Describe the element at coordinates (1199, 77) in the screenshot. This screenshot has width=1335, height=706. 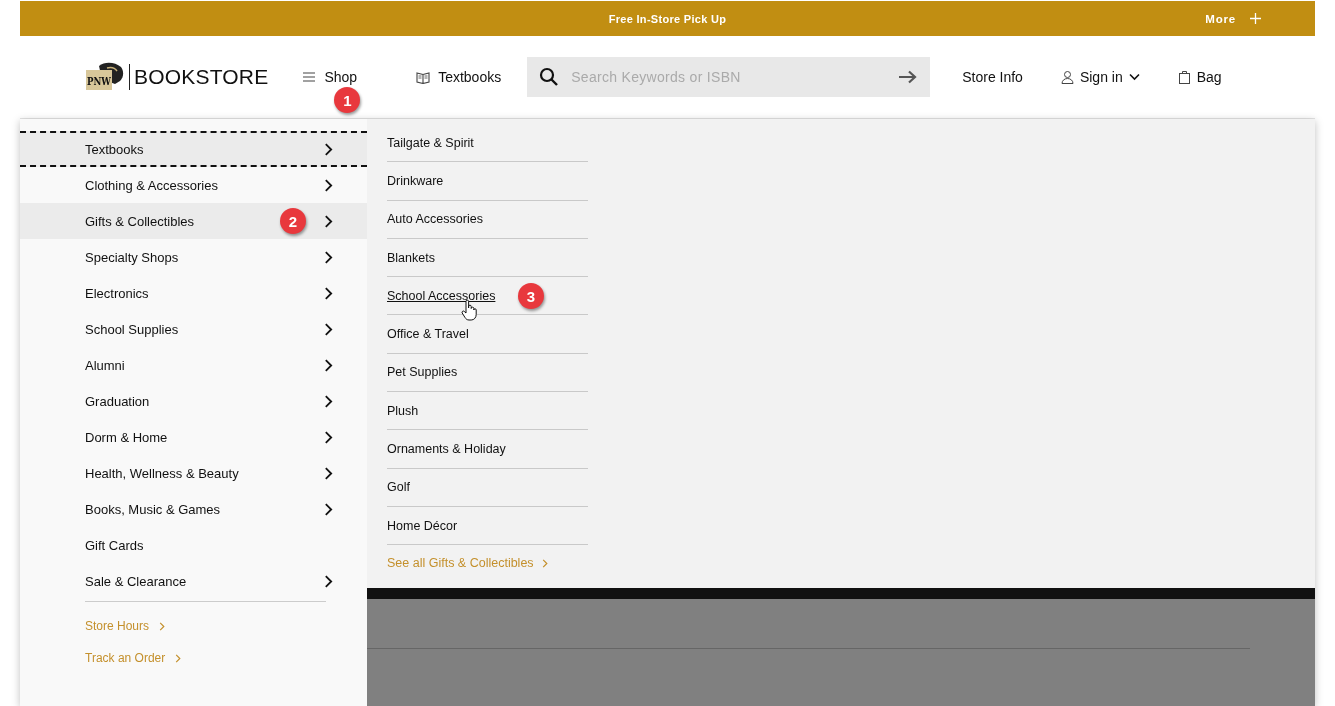
I see `header-link: Bag` at that location.